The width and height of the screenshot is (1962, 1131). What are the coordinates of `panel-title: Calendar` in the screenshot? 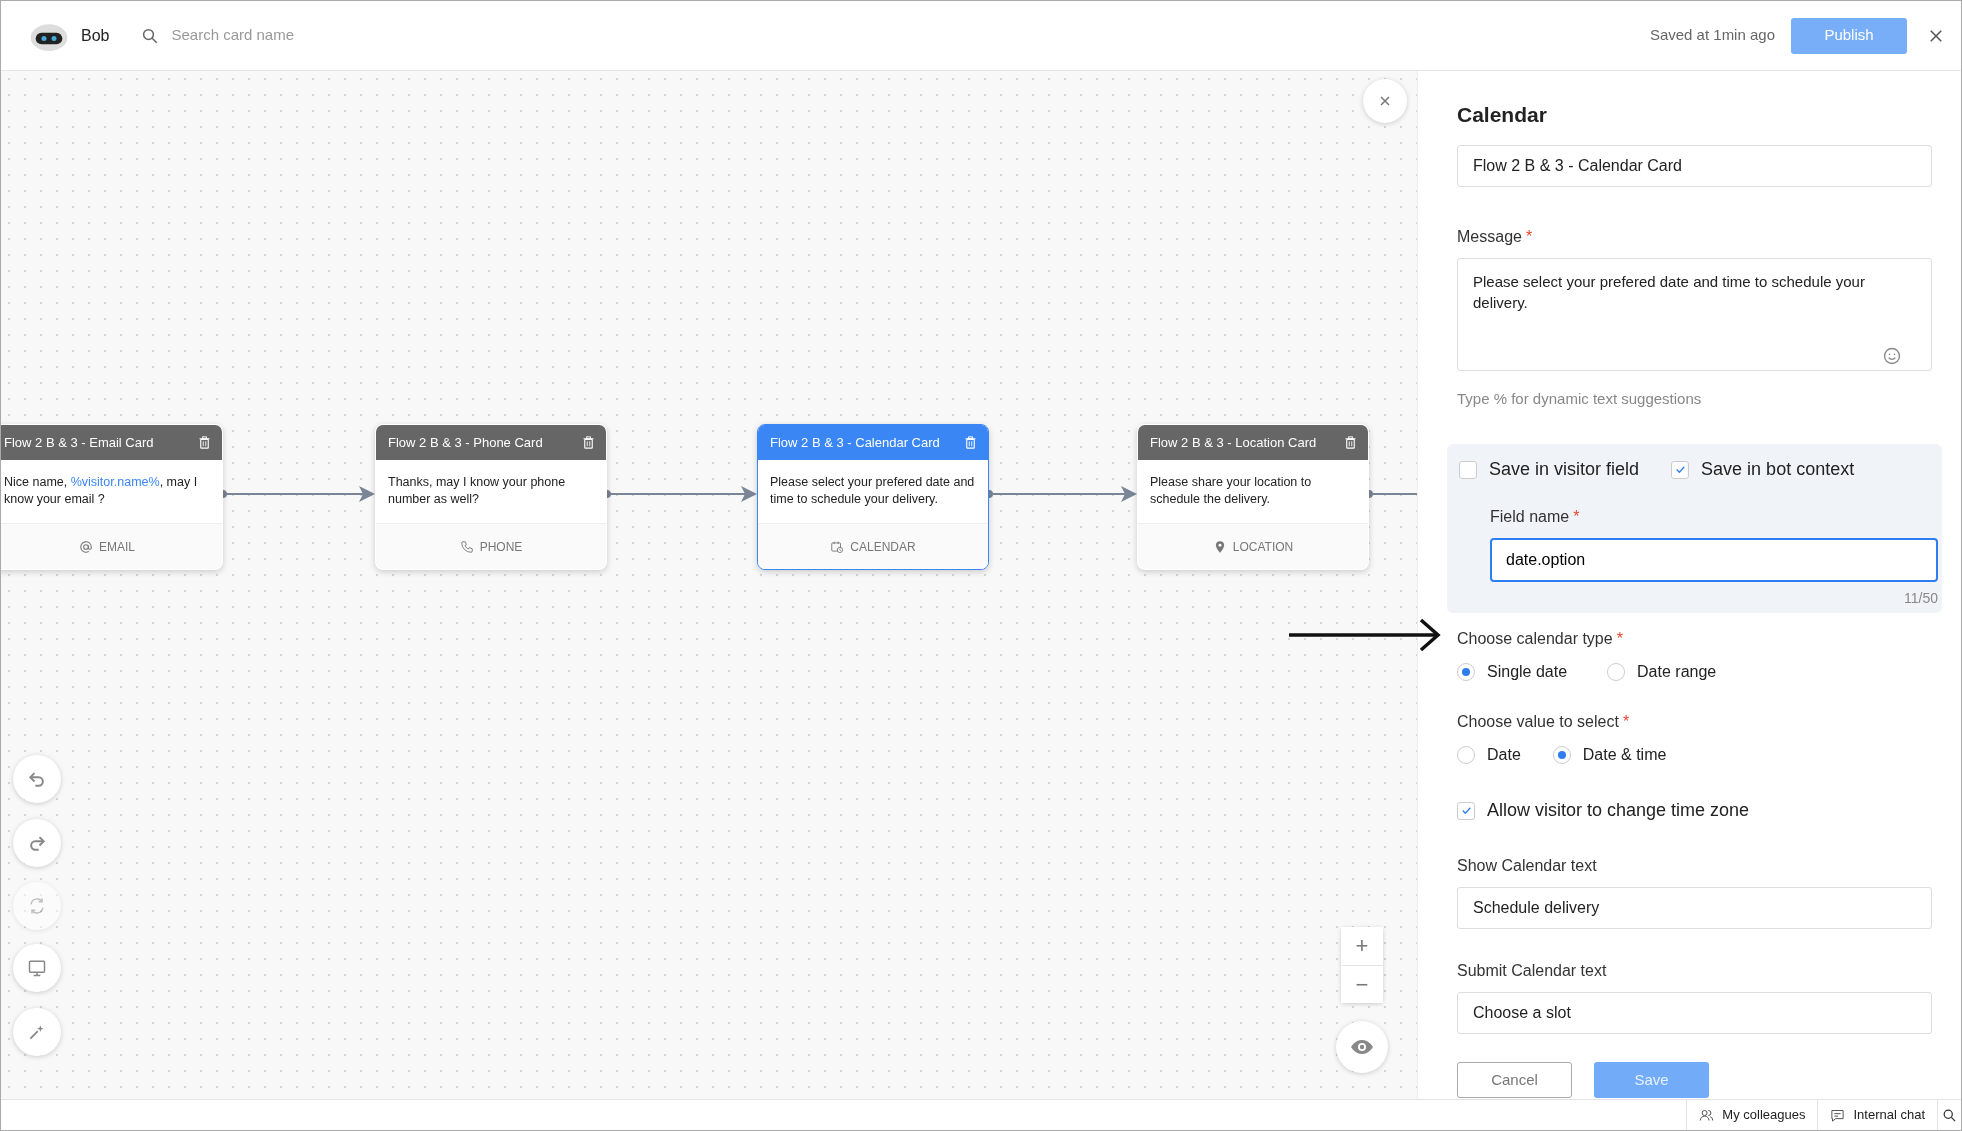 It's located at (1502, 115).